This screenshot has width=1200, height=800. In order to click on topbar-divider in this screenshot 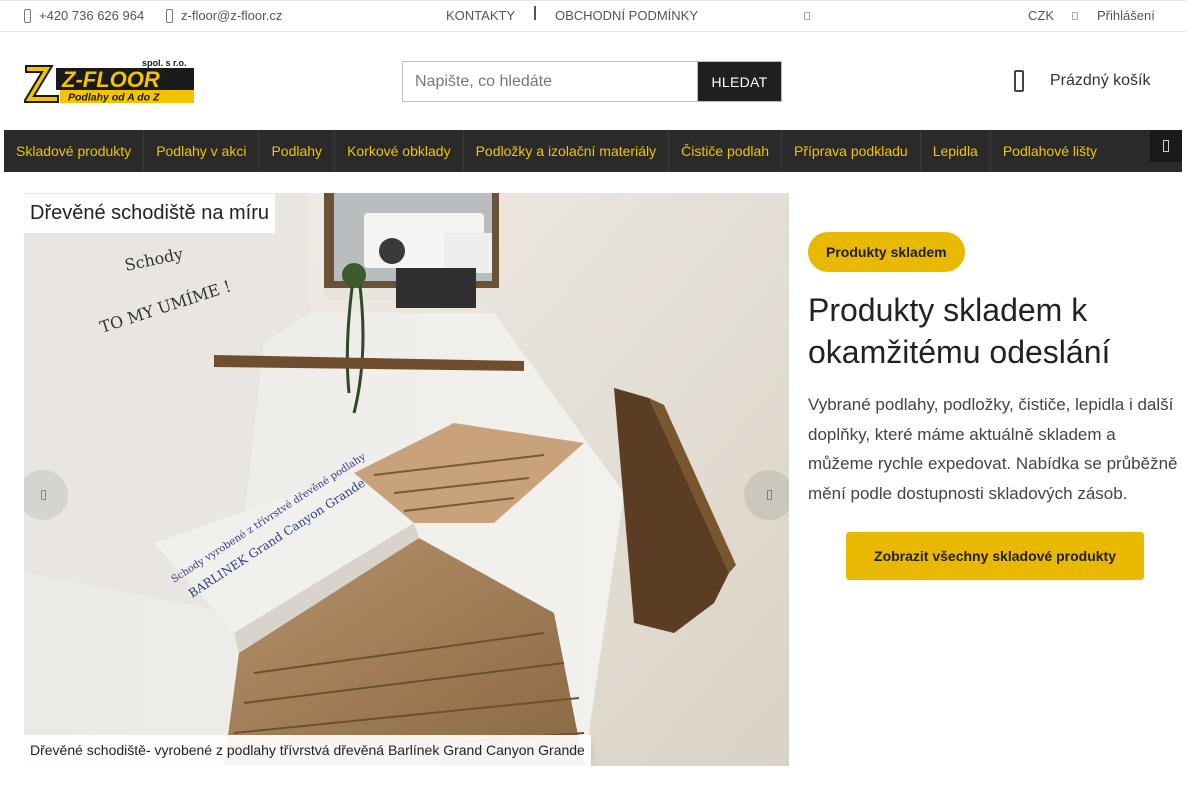, I will do `click(535, 13)`.